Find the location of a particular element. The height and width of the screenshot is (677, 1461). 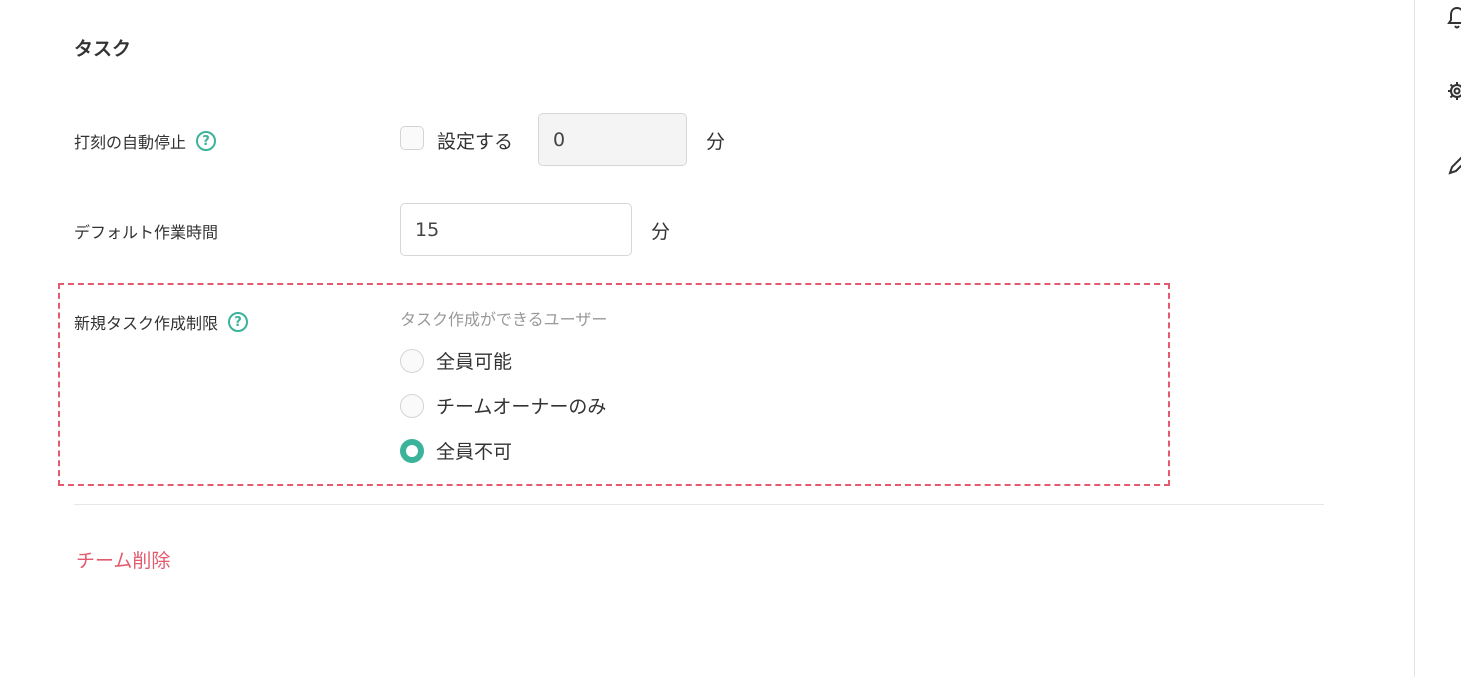

radio-option-none: 全員不可 is located at coordinates (456, 450).